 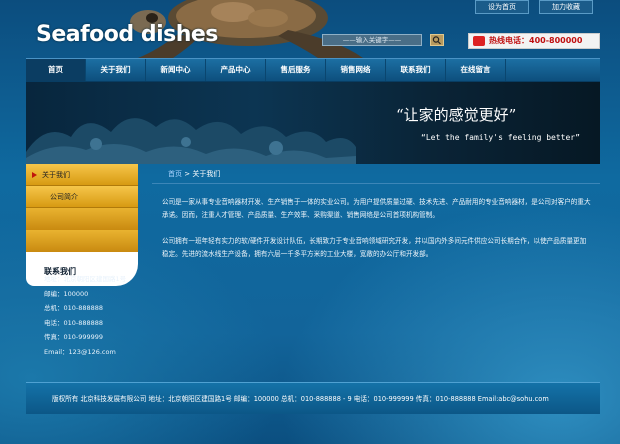 What do you see at coordinates (66, 293) in the screenshot?
I see `contact-zip: 邮编：100000` at bounding box center [66, 293].